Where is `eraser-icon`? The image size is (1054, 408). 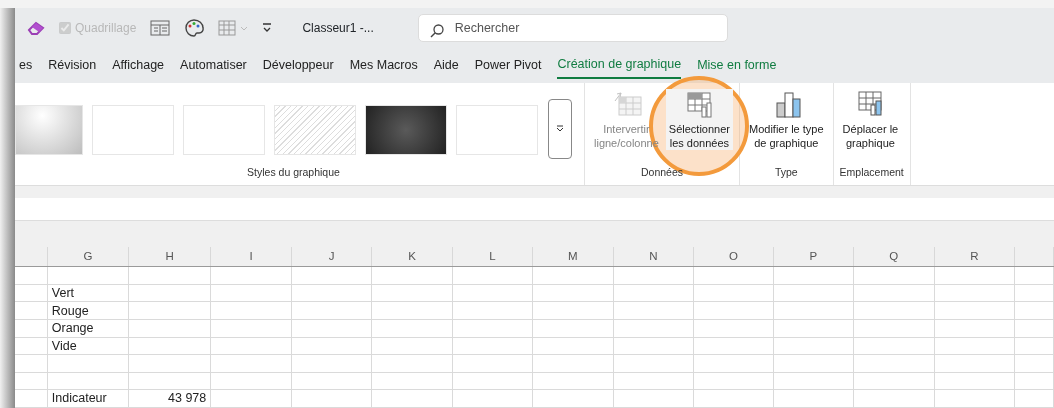
eraser-icon is located at coordinates (36, 27).